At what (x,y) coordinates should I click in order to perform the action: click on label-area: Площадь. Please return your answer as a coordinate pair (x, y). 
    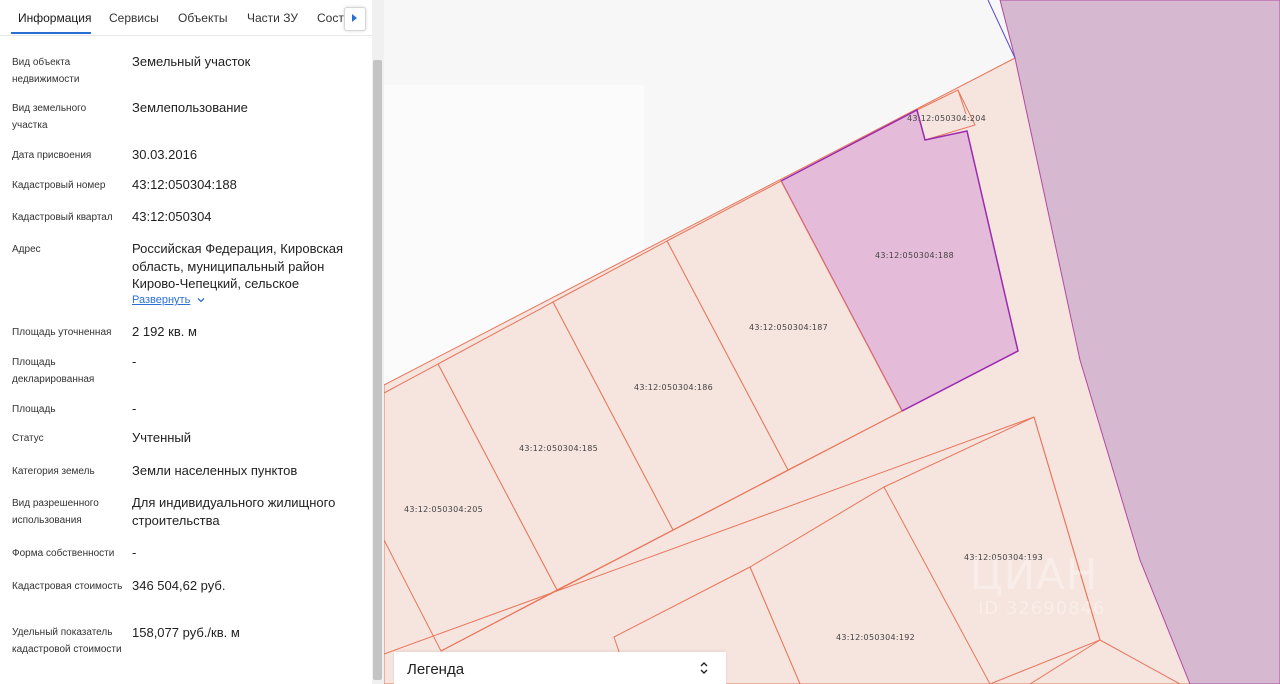
    Looking at the image, I should click on (34, 409).